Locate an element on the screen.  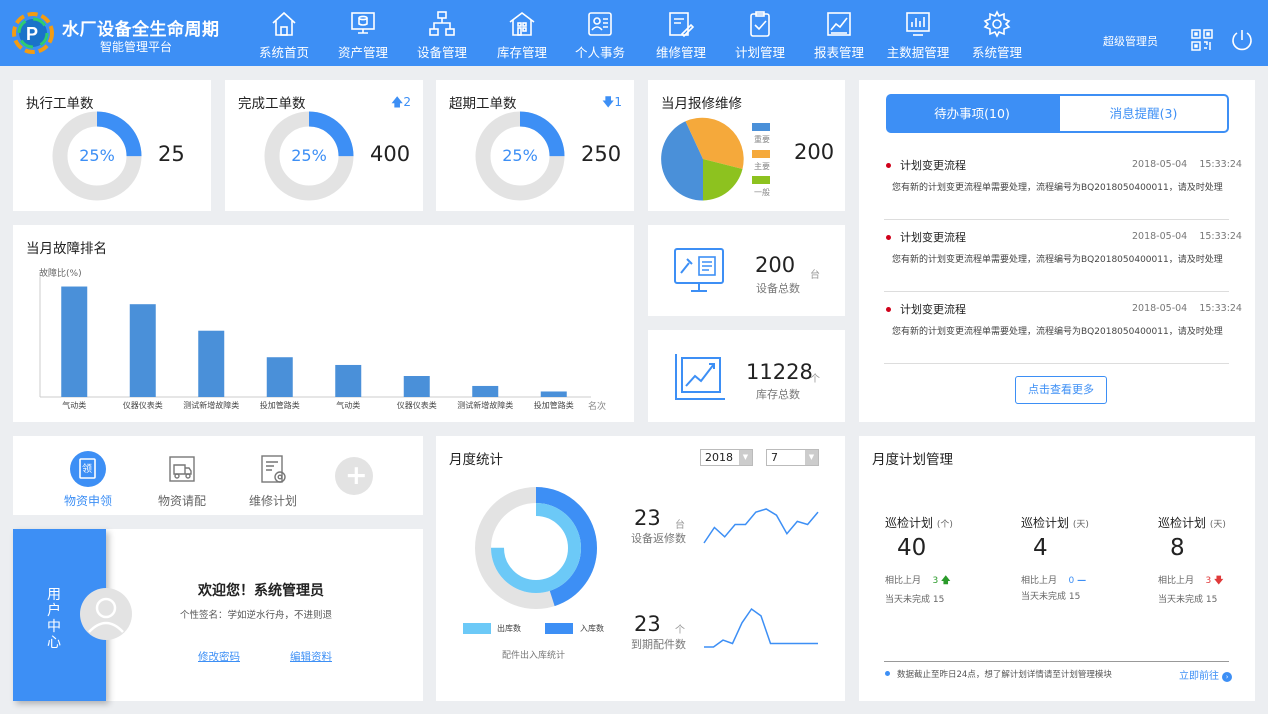
quick-apply: 领 物资申领 is located at coordinates (88, 479).